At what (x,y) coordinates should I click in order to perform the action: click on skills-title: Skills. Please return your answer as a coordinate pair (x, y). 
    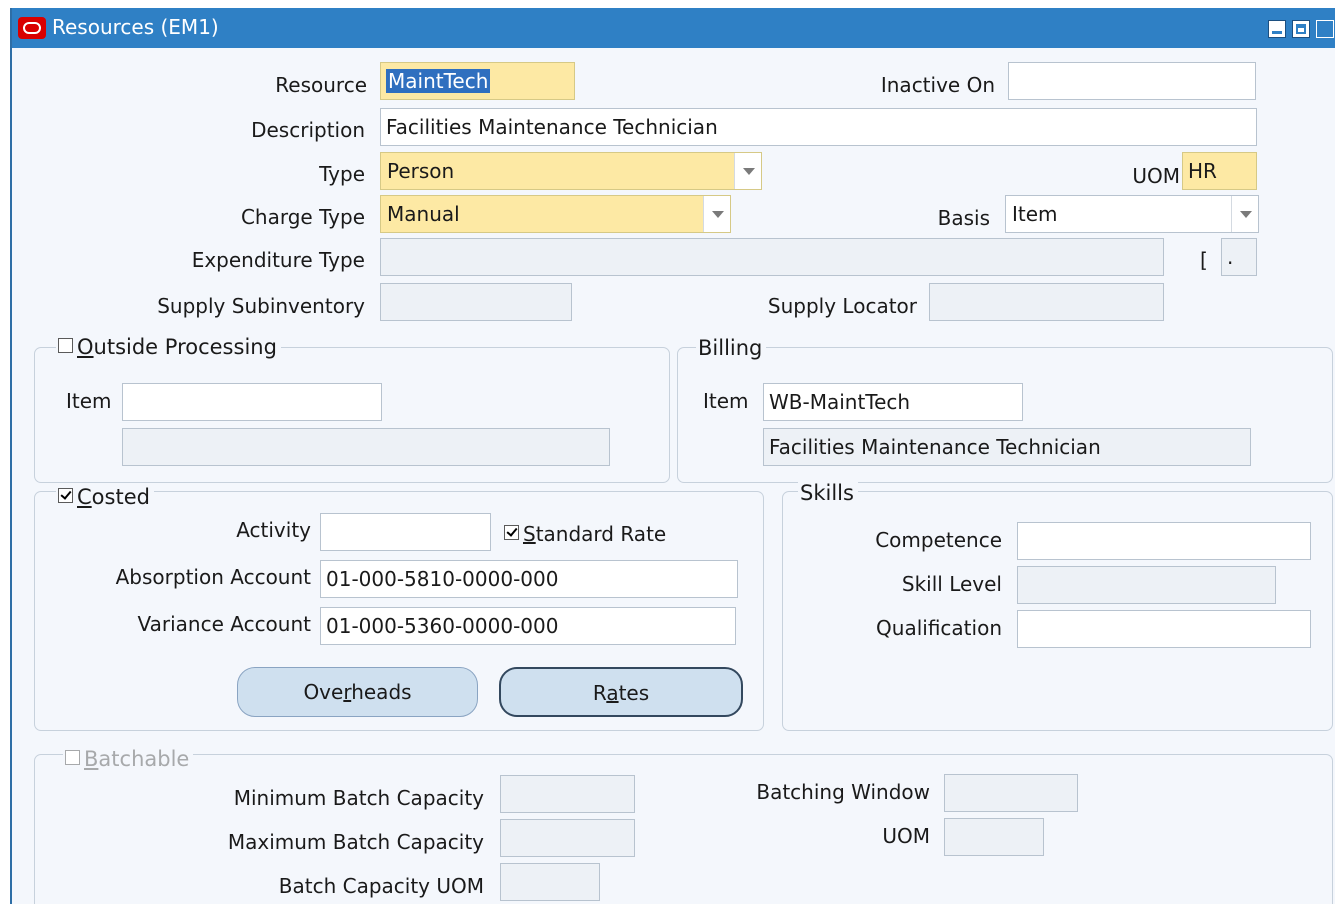
    Looking at the image, I should click on (828, 493).